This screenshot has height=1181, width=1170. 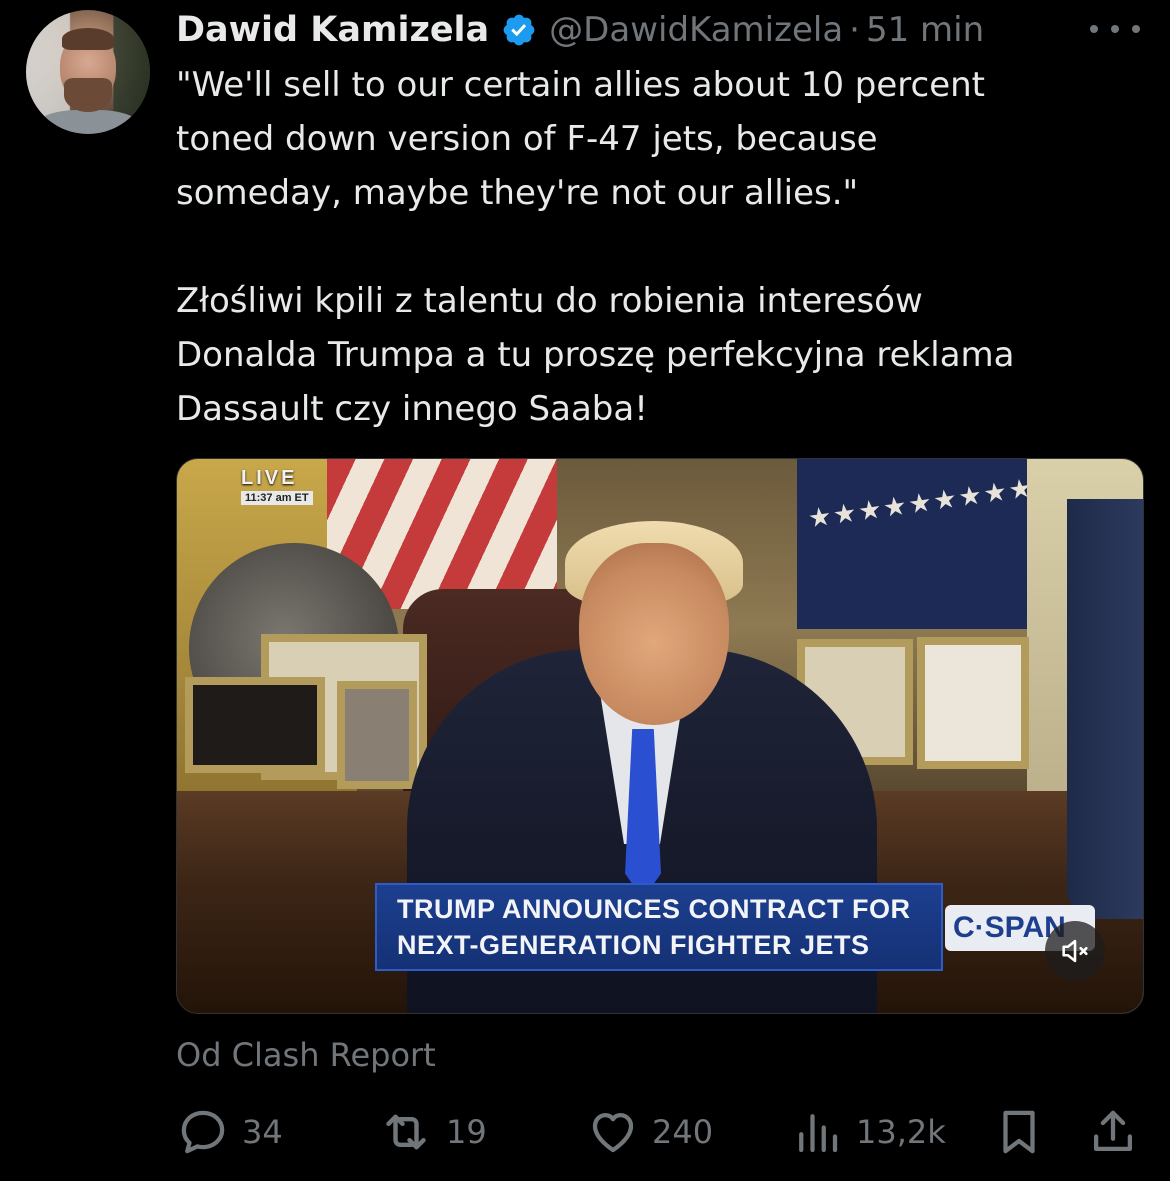 I want to click on avatar-hair, so click(x=88, y=39).